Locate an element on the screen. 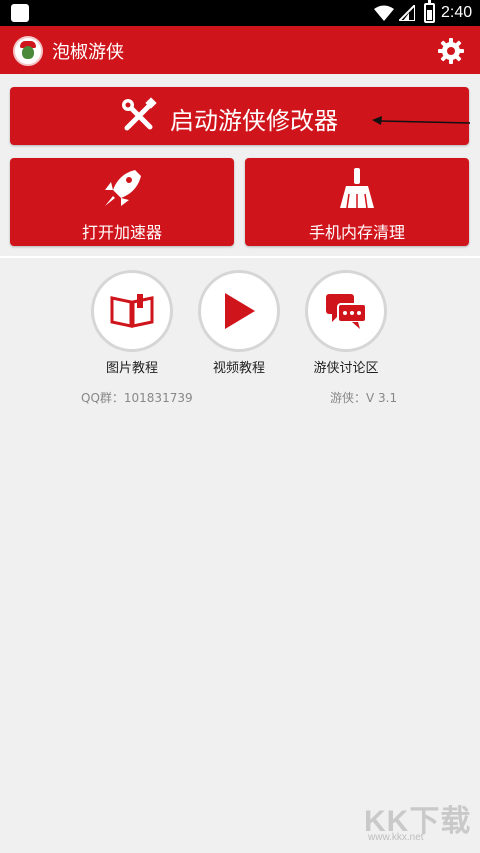 The width and height of the screenshot is (480, 853). video-tutorial-circle is located at coordinates (239, 311).